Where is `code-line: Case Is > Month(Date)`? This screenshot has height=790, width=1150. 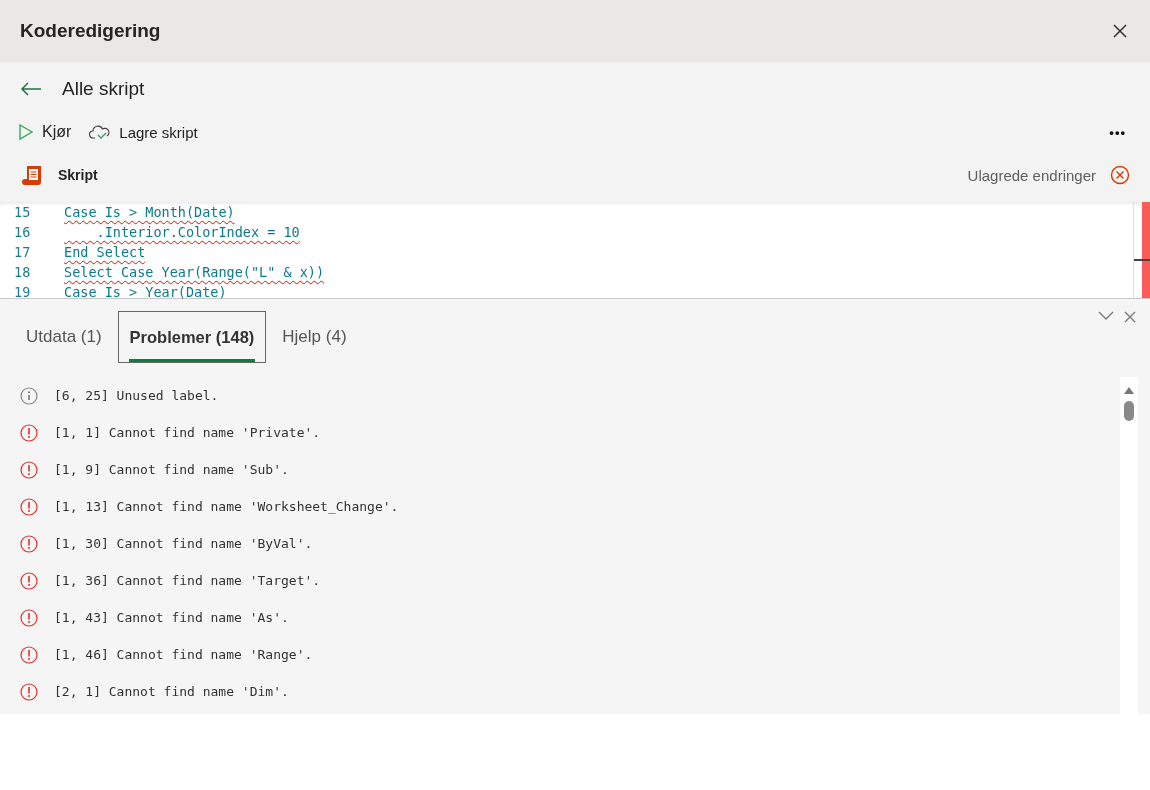
code-line: Case Is > Month(Date) is located at coordinates (149, 212).